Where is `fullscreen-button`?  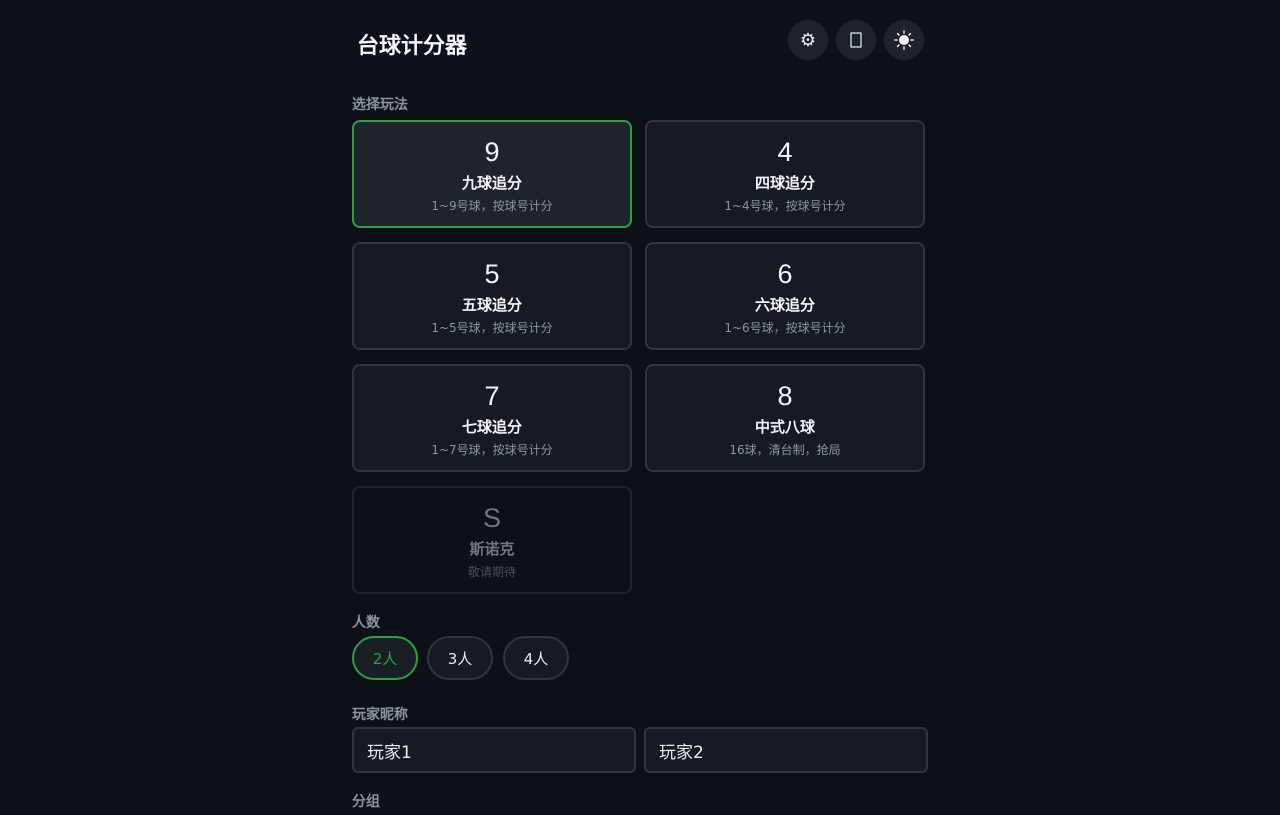
fullscreen-button is located at coordinates (856, 40).